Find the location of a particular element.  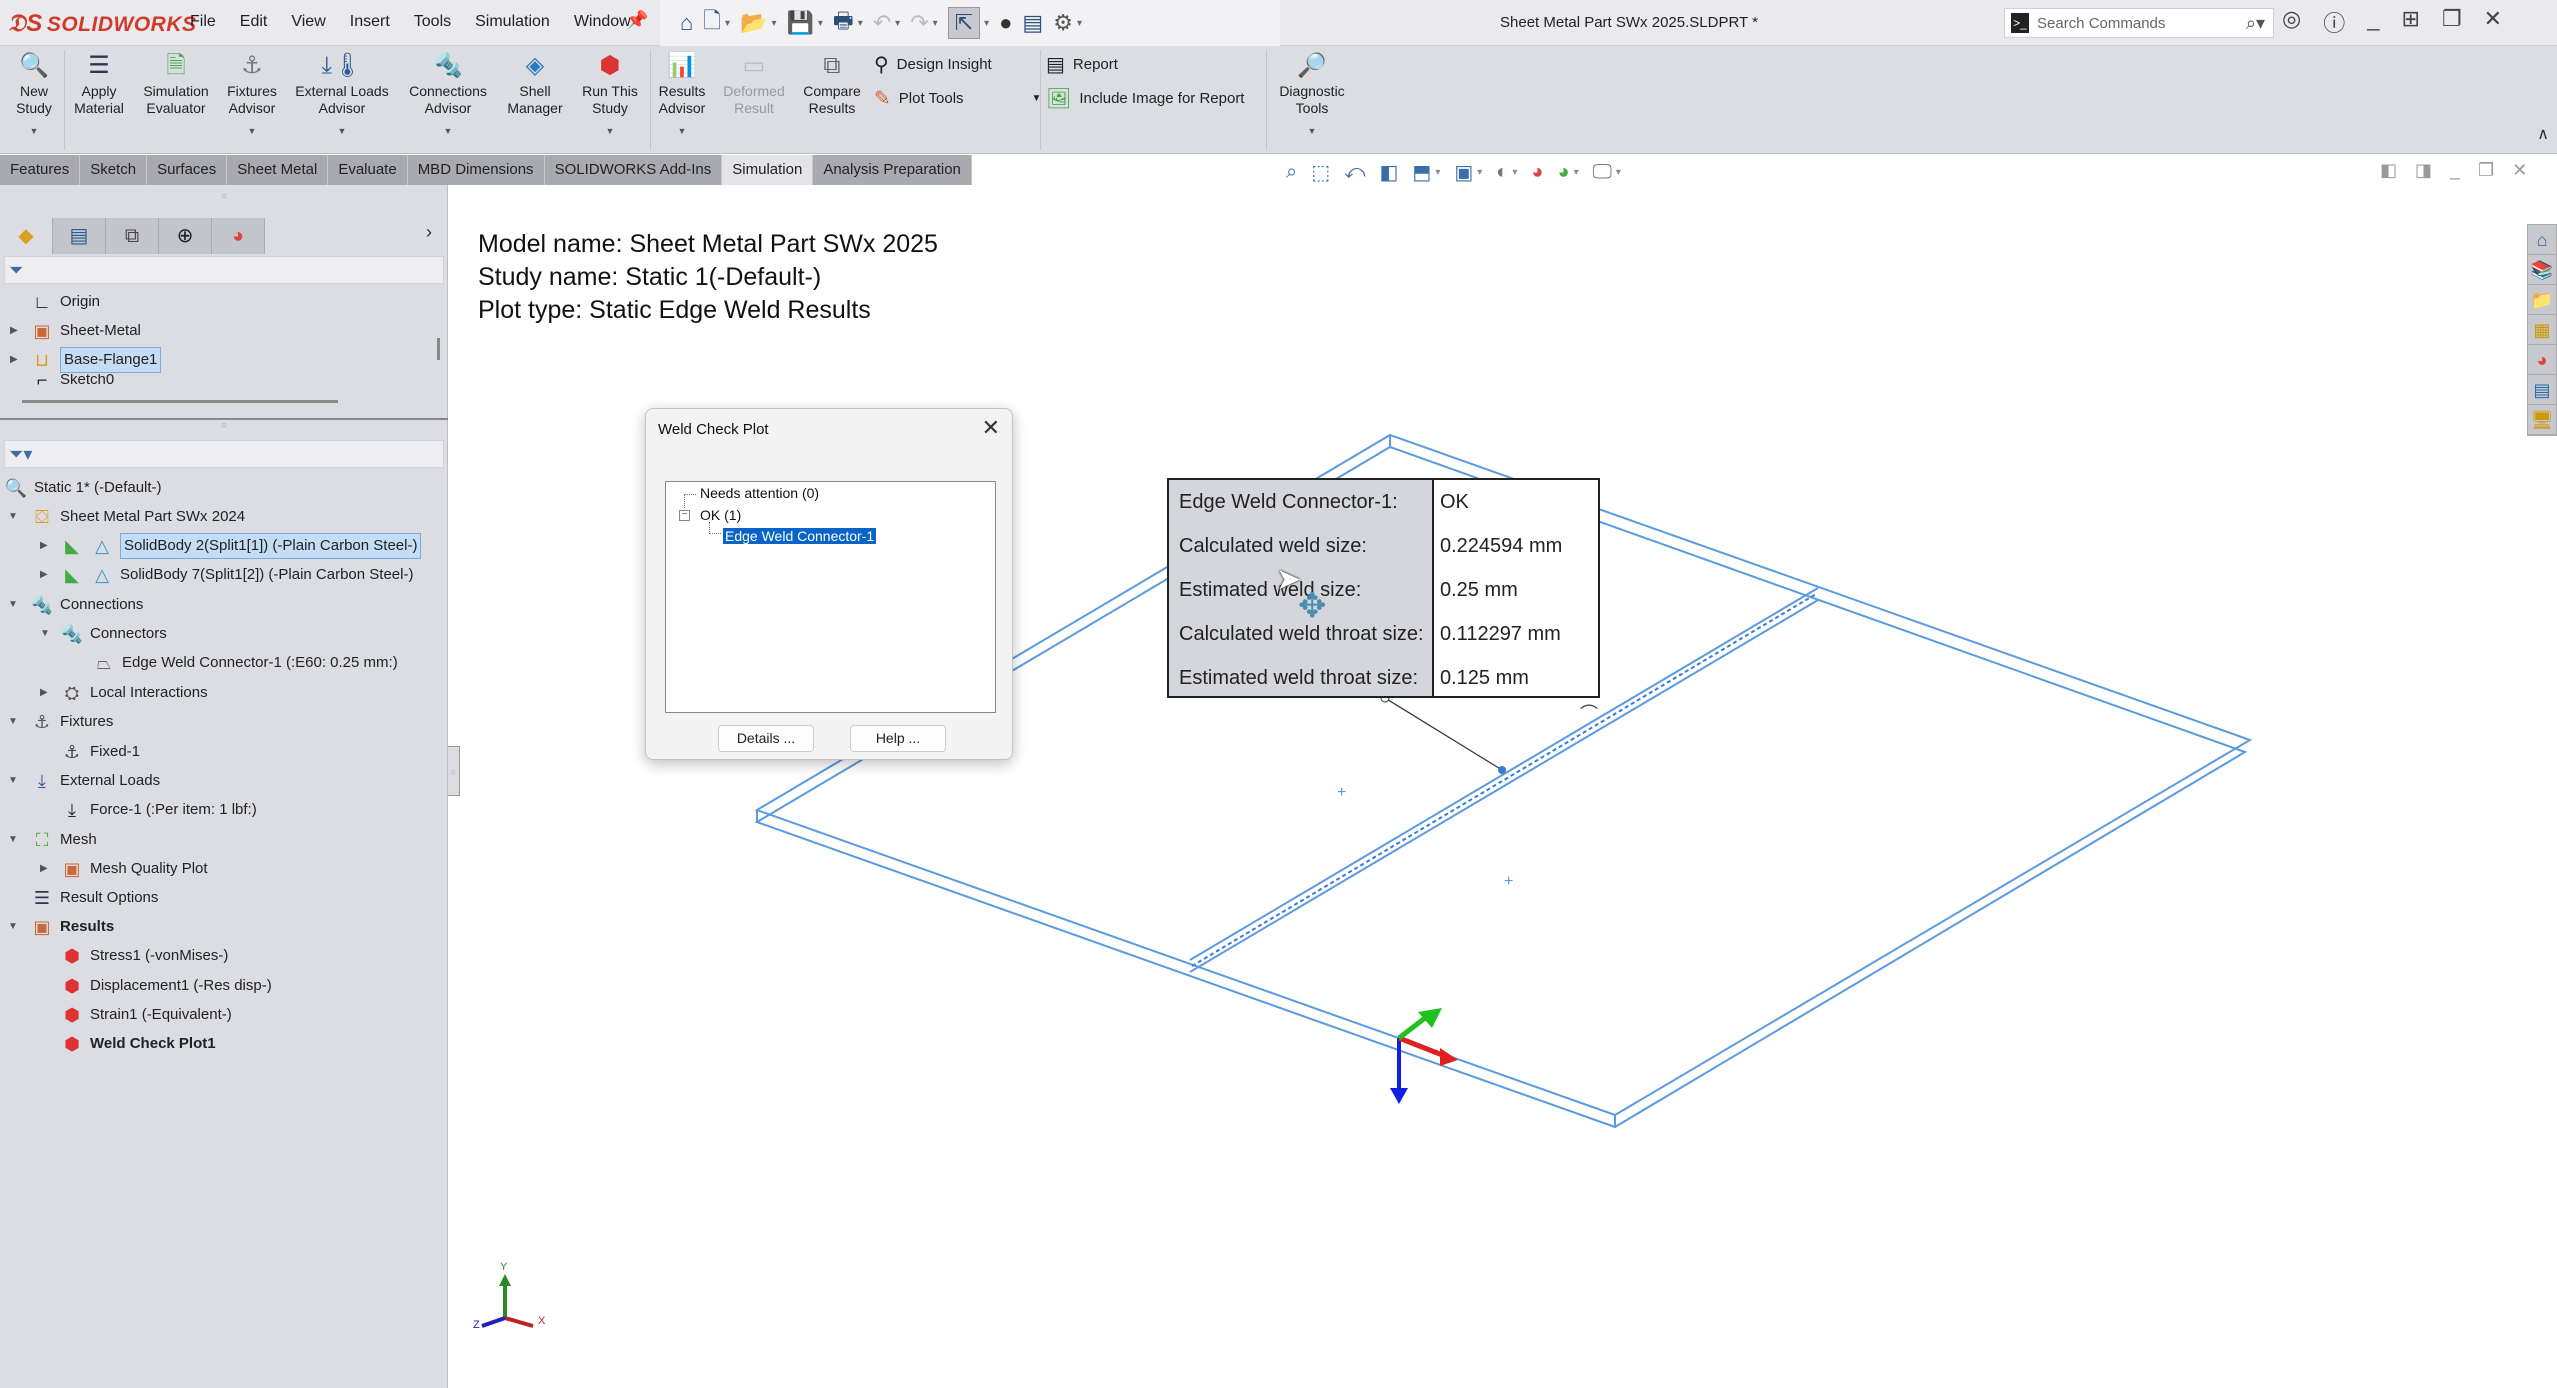

section-view-icon: ◧ is located at coordinates (1389, 172).